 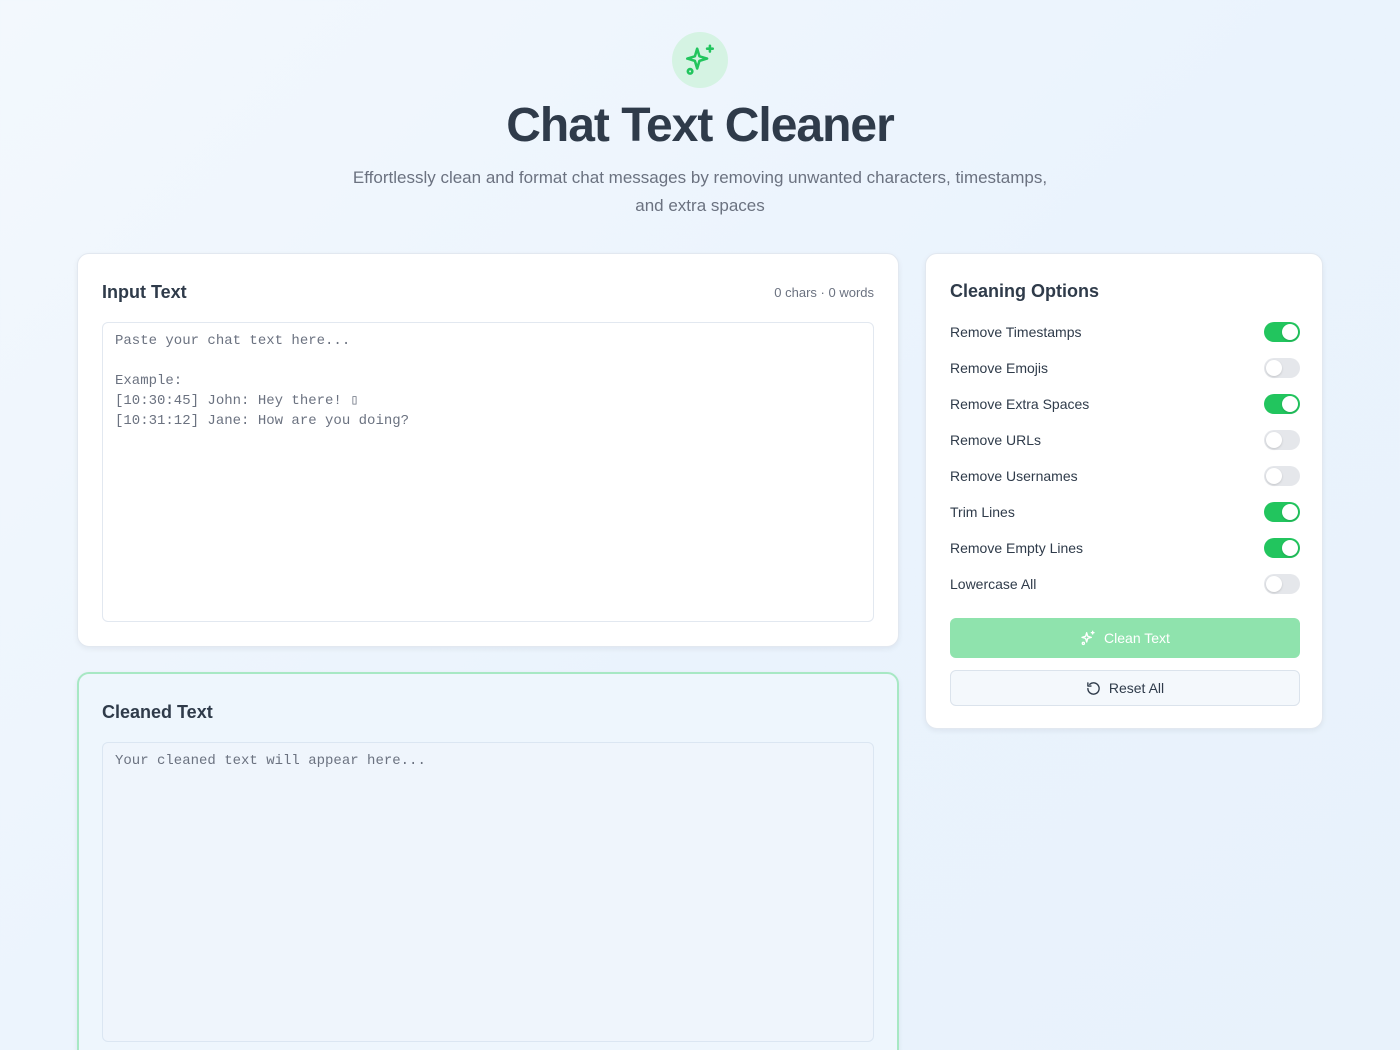 I want to click on option-label: Remove Empty Lines, so click(x=1017, y=548).